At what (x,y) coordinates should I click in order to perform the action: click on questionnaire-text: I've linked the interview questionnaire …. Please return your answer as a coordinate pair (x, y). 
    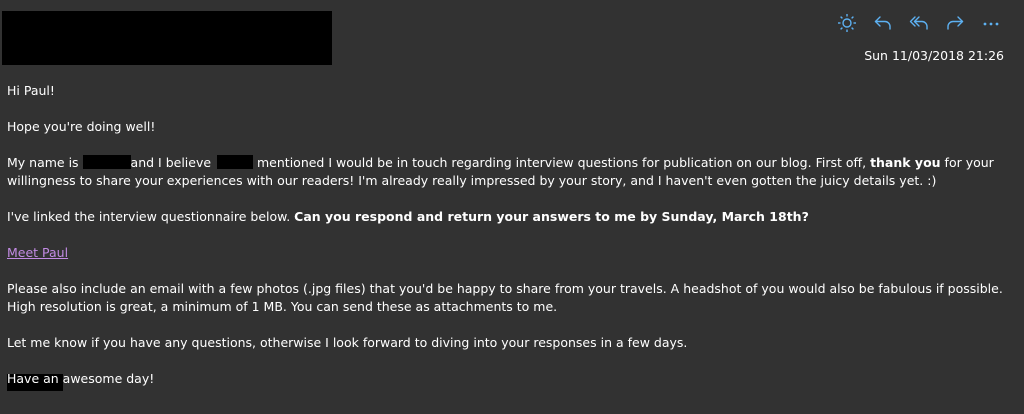
    Looking at the image, I should click on (151, 216).